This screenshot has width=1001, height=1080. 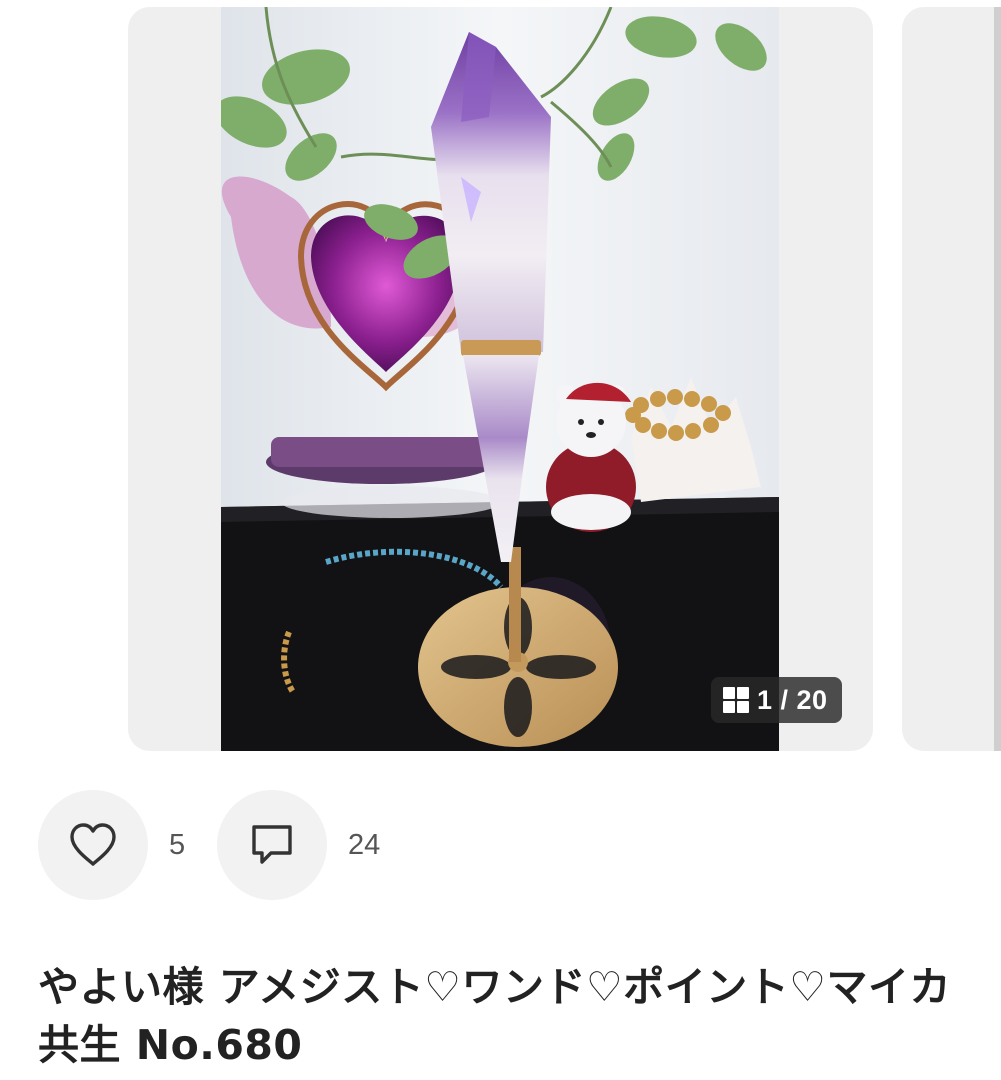 I want to click on item-actions: 5 24, so click(x=209, y=845).